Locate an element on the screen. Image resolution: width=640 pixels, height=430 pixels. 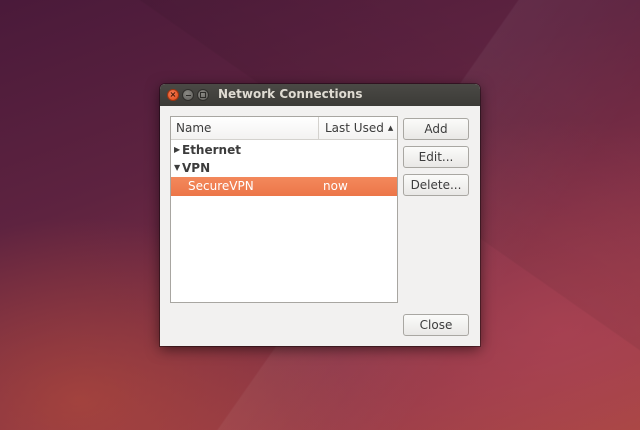
close-icon: × is located at coordinates (173, 94).